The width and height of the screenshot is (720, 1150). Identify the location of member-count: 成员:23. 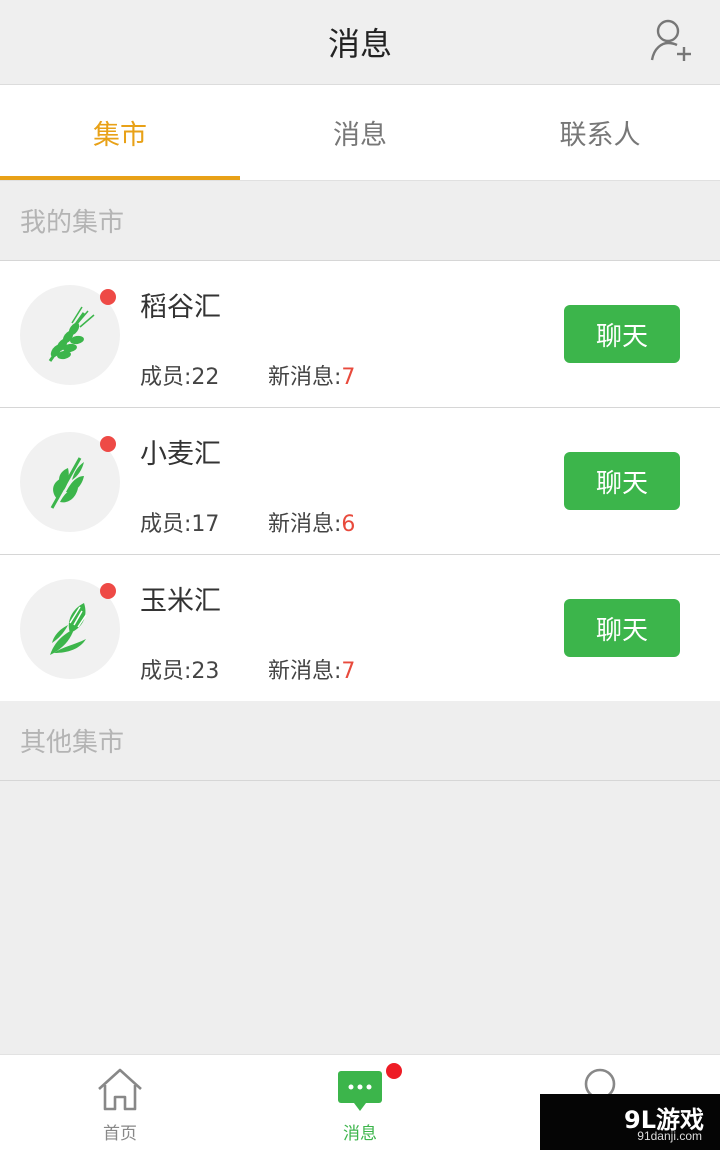
(204, 669).